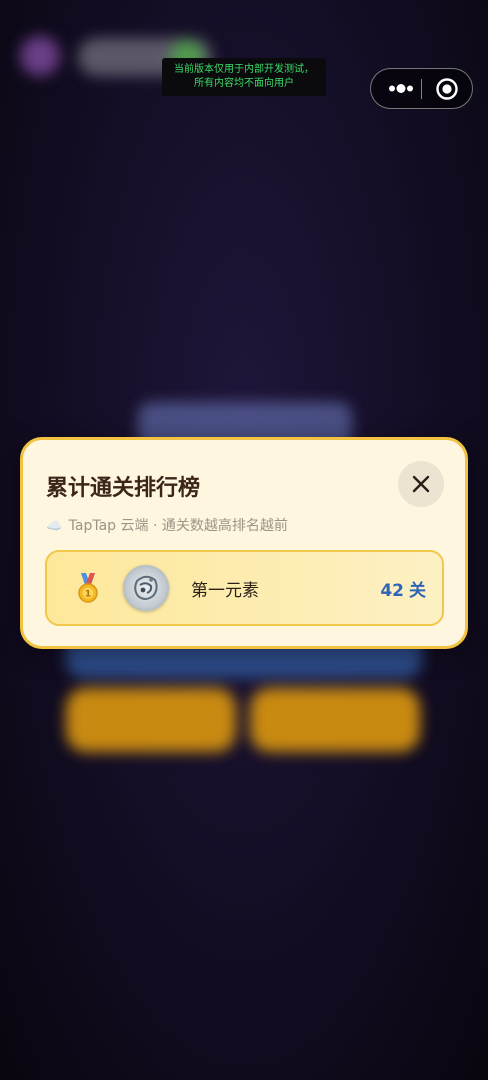 This screenshot has height=1080, width=488. Describe the element at coordinates (417, 591) in the screenshot. I see `score-unit: 关` at that location.